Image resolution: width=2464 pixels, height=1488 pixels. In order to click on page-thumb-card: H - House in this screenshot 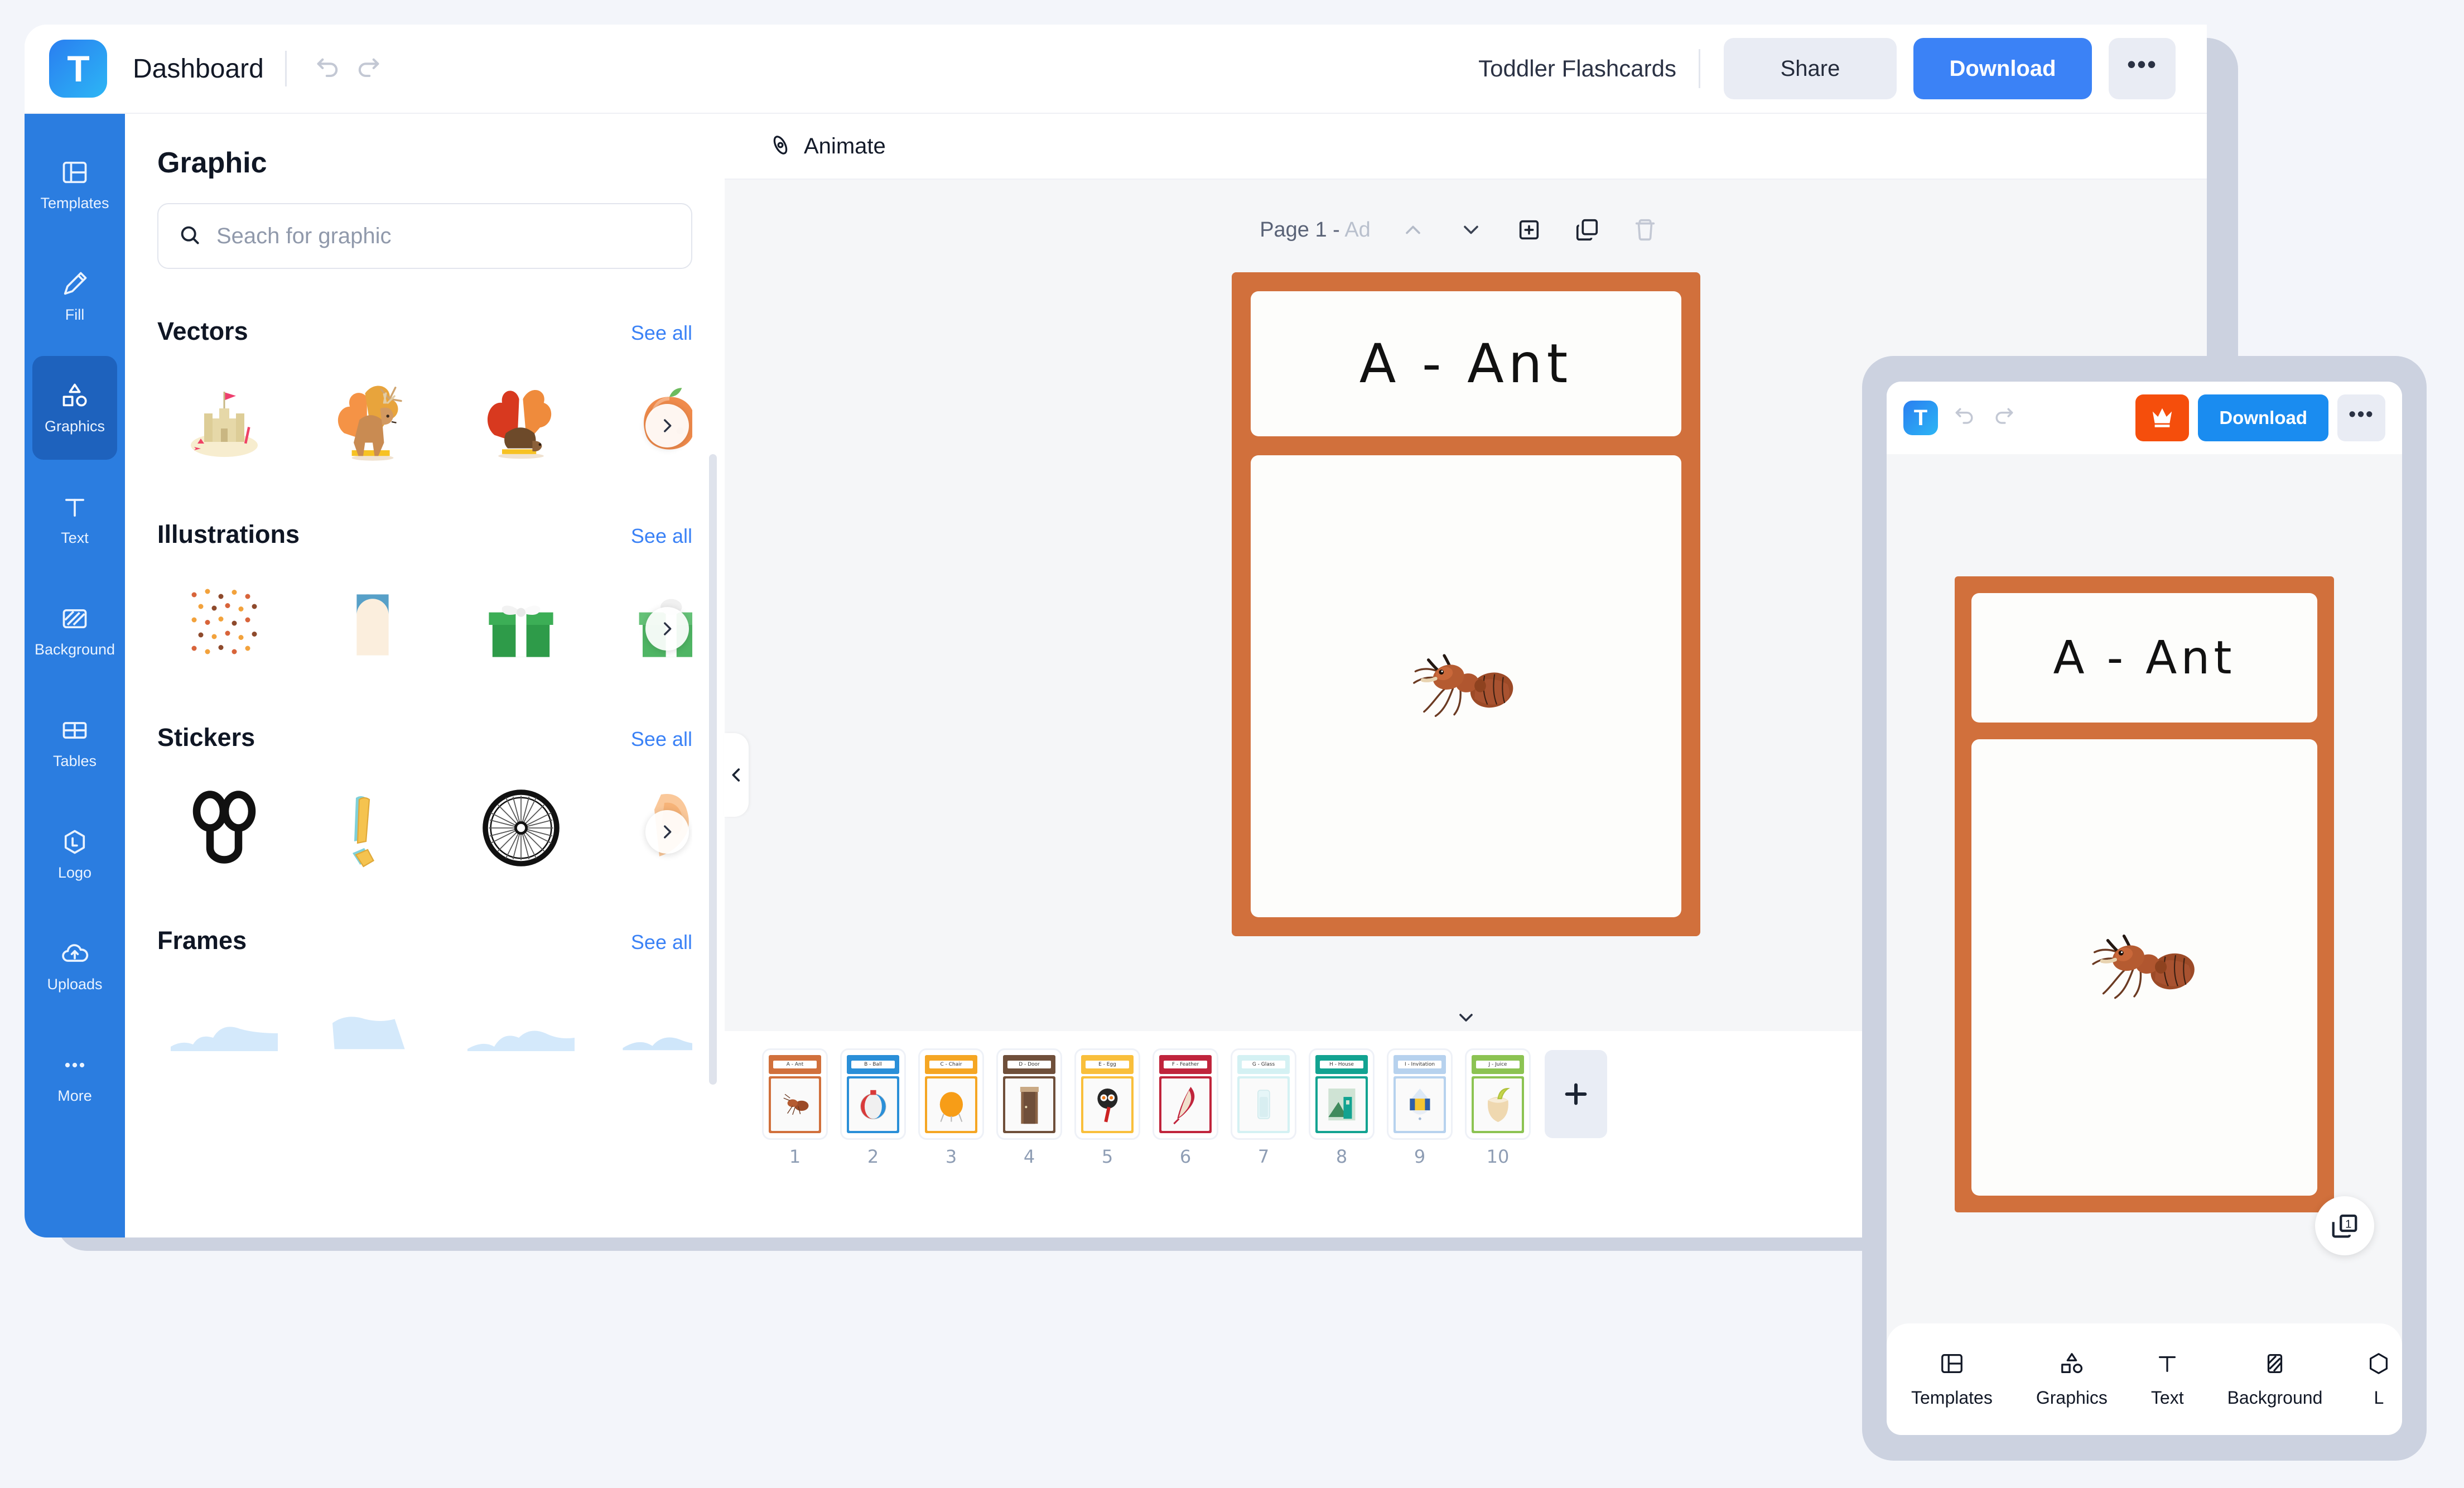, I will do `click(1342, 1094)`.